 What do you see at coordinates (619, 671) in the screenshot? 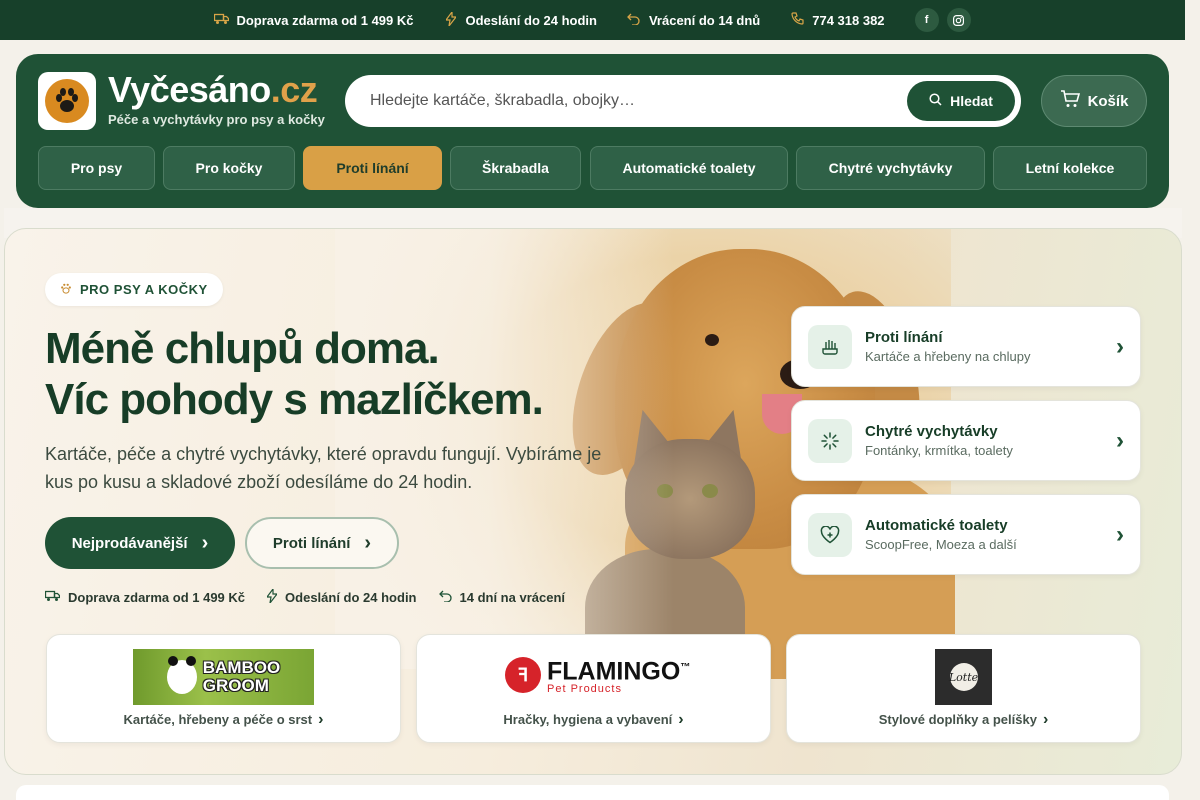
I see `flamingo-wordmark: FLAMINGO™` at bounding box center [619, 671].